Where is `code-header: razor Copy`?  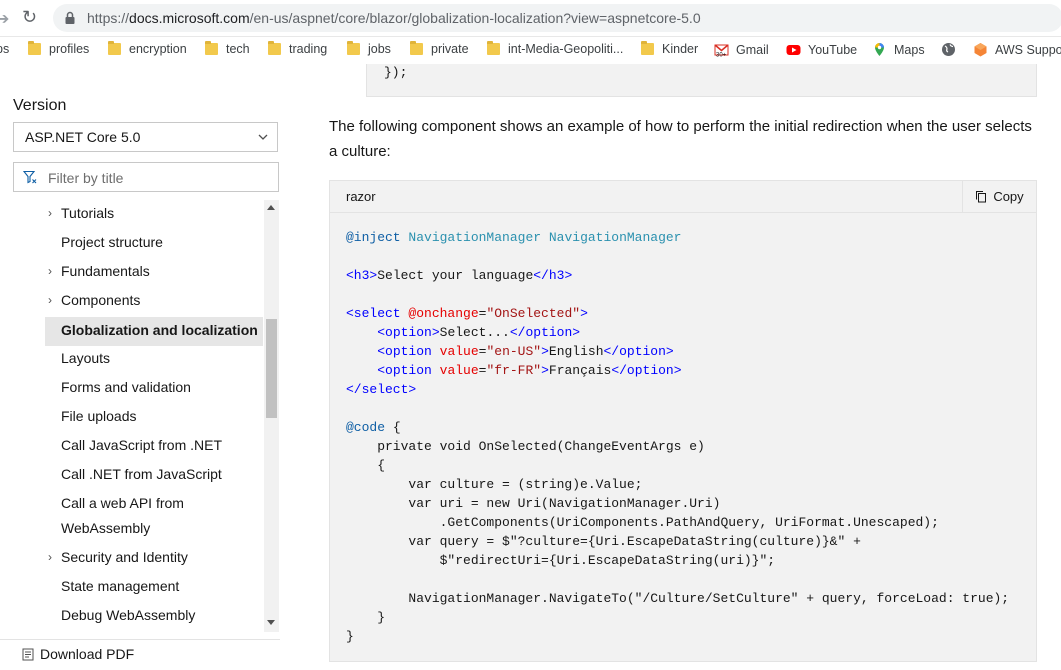
code-header: razor Copy is located at coordinates (683, 197).